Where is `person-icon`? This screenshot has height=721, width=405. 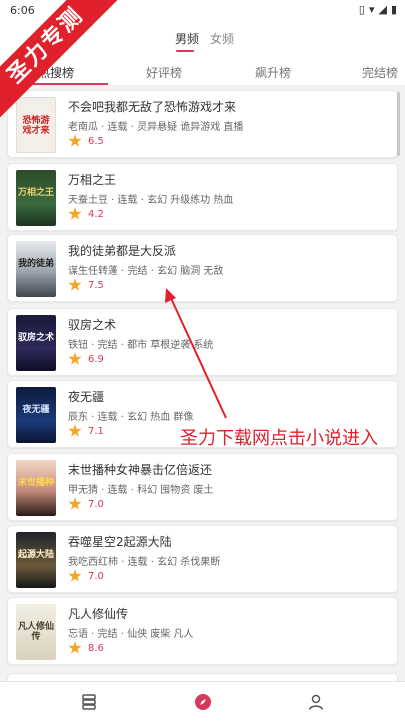 person-icon is located at coordinates (316, 702).